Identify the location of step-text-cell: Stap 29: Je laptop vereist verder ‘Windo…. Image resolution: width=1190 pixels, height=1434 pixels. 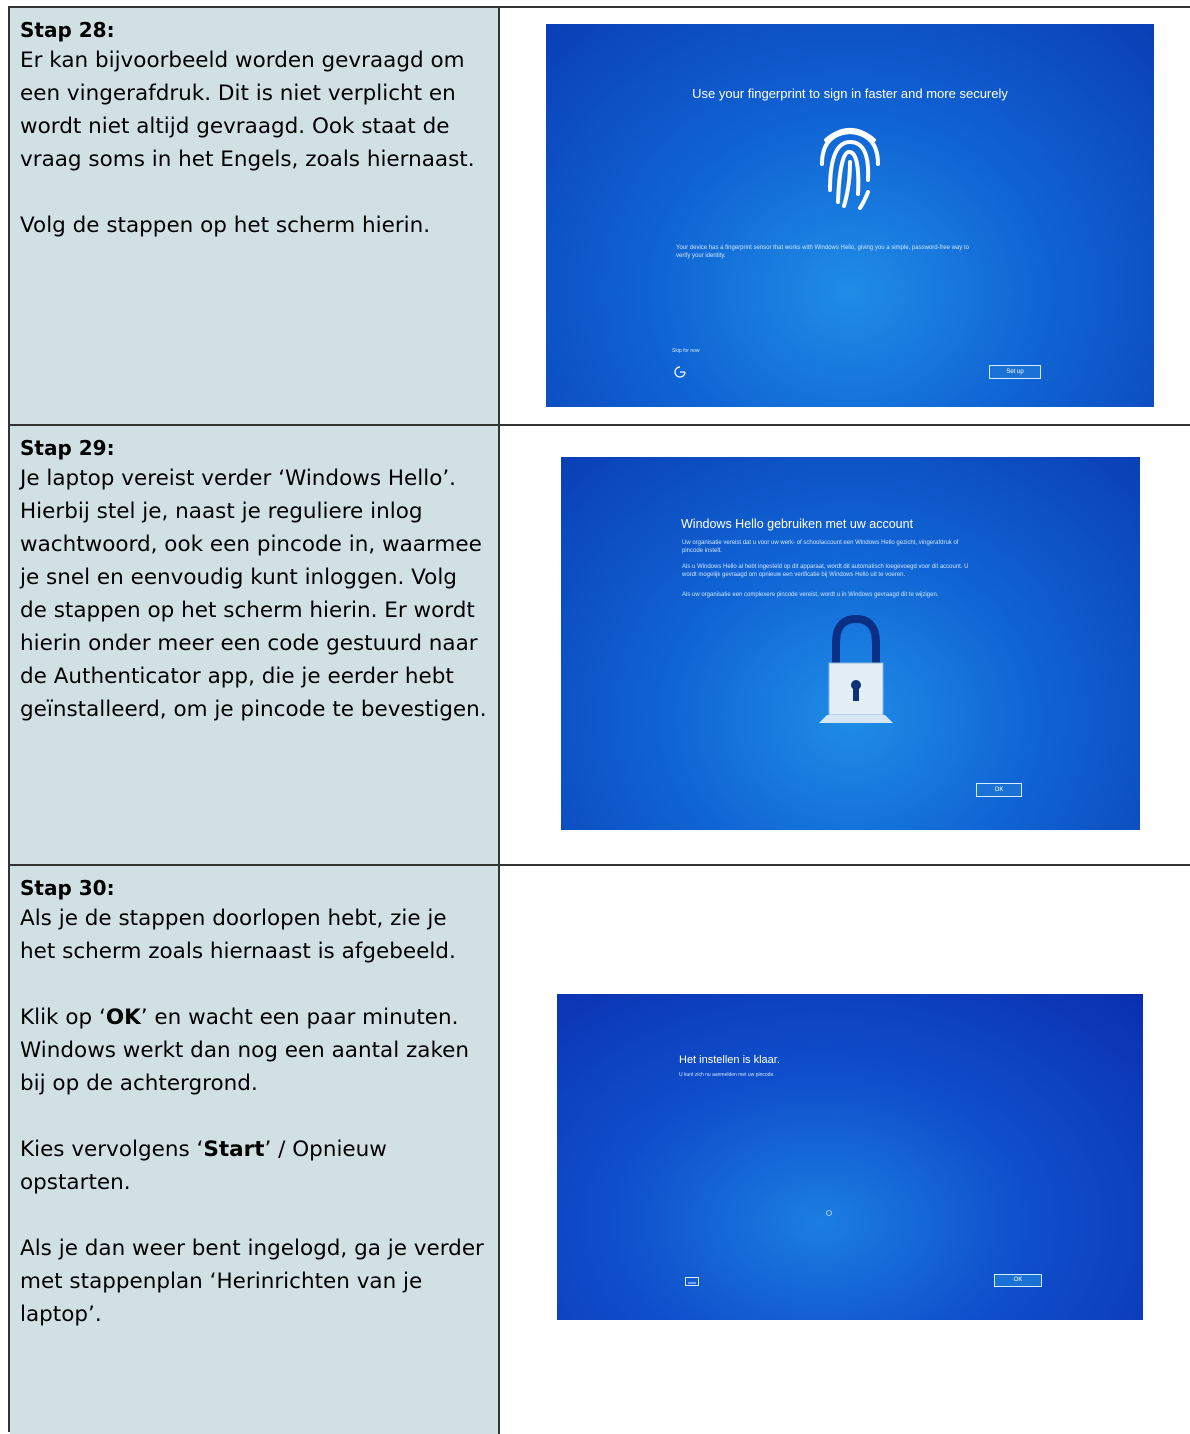
(255, 645).